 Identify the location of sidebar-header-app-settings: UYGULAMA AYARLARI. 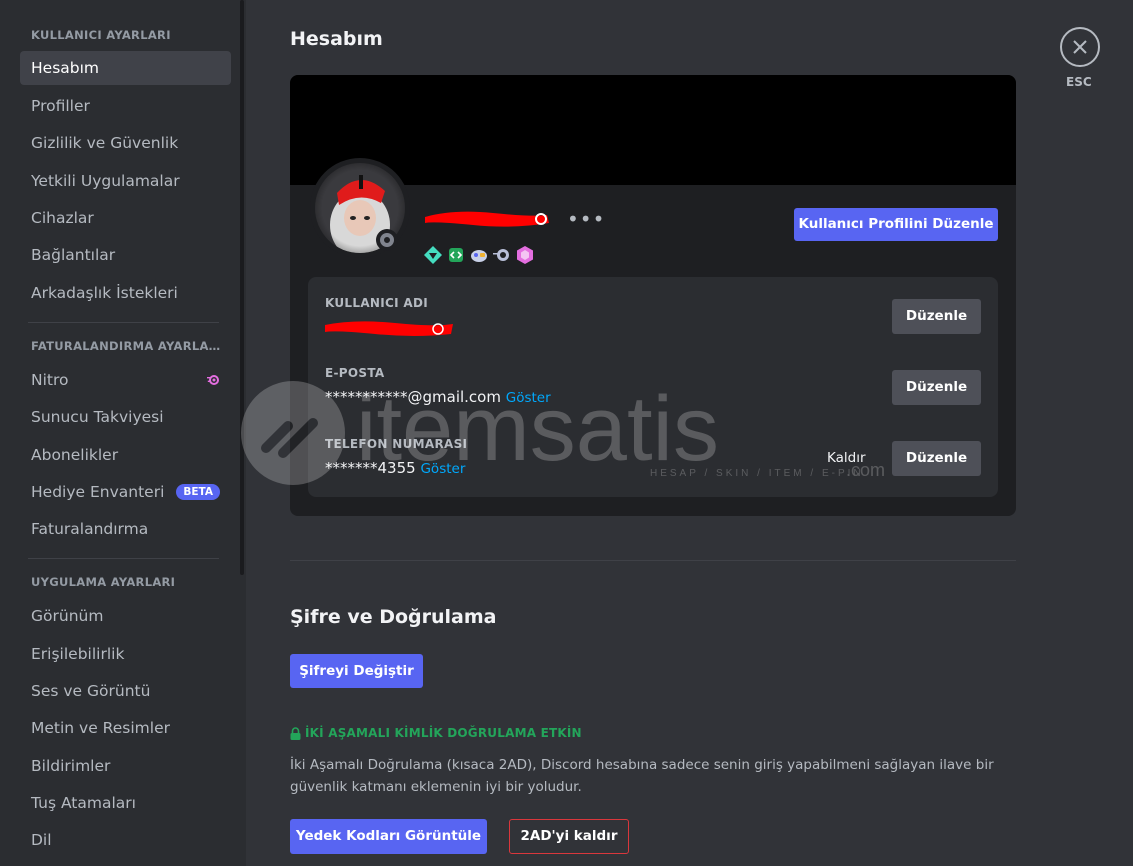
(103, 582).